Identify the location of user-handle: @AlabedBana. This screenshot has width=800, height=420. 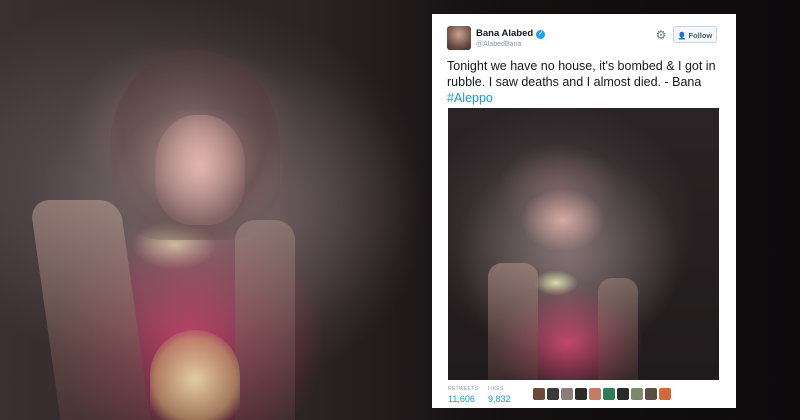
(498, 44).